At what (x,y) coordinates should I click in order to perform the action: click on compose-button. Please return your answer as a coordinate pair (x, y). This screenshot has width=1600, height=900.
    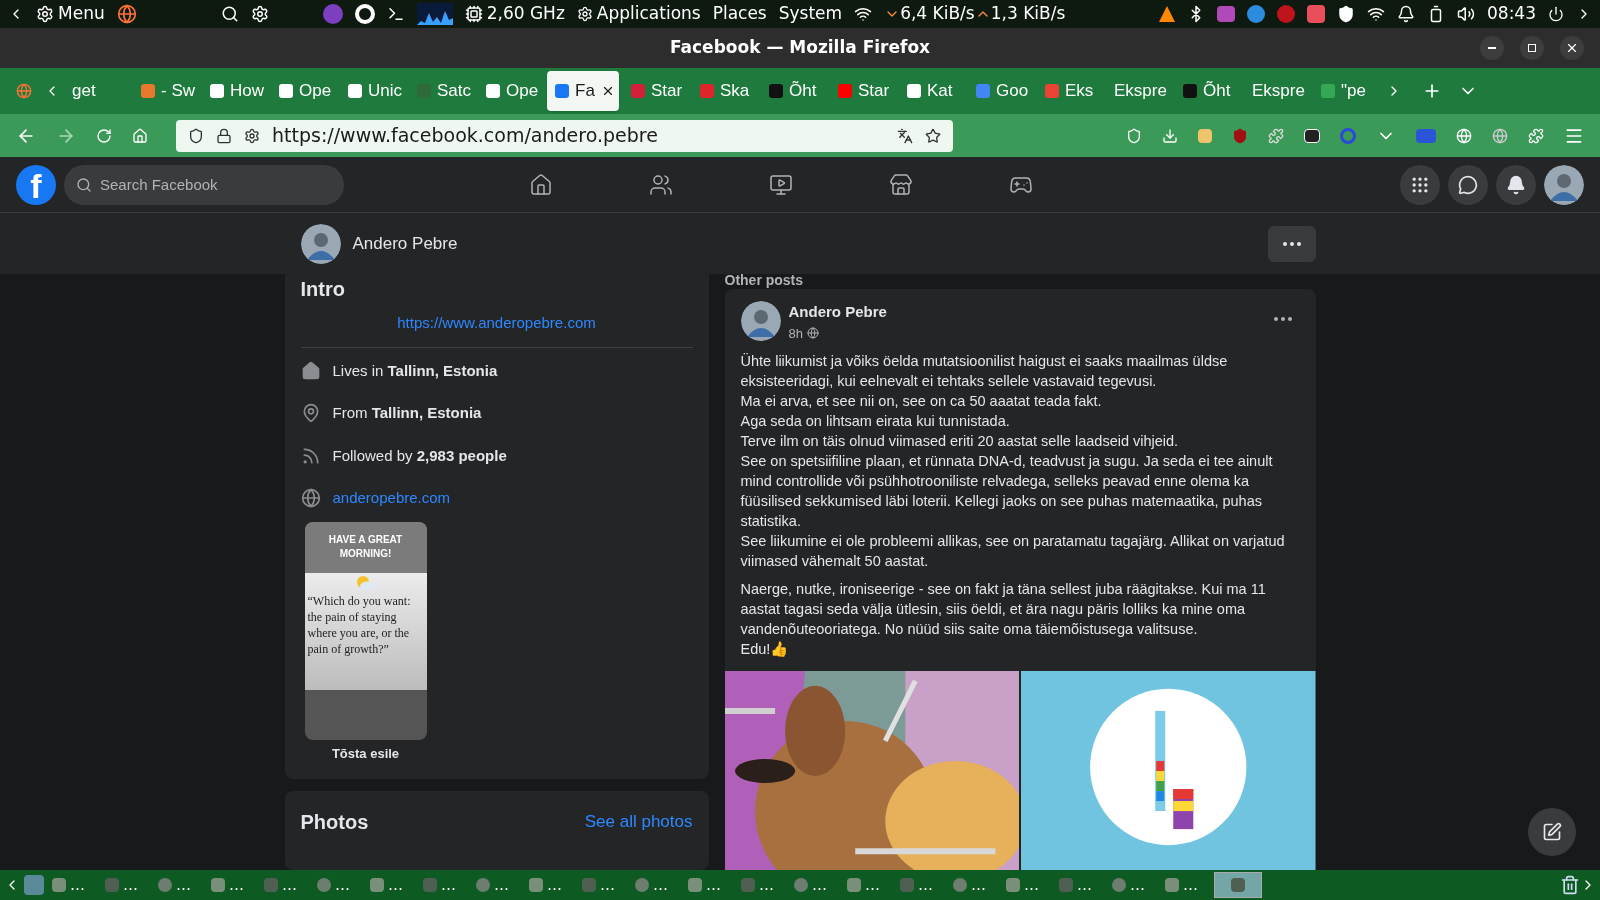
    Looking at the image, I should click on (1552, 832).